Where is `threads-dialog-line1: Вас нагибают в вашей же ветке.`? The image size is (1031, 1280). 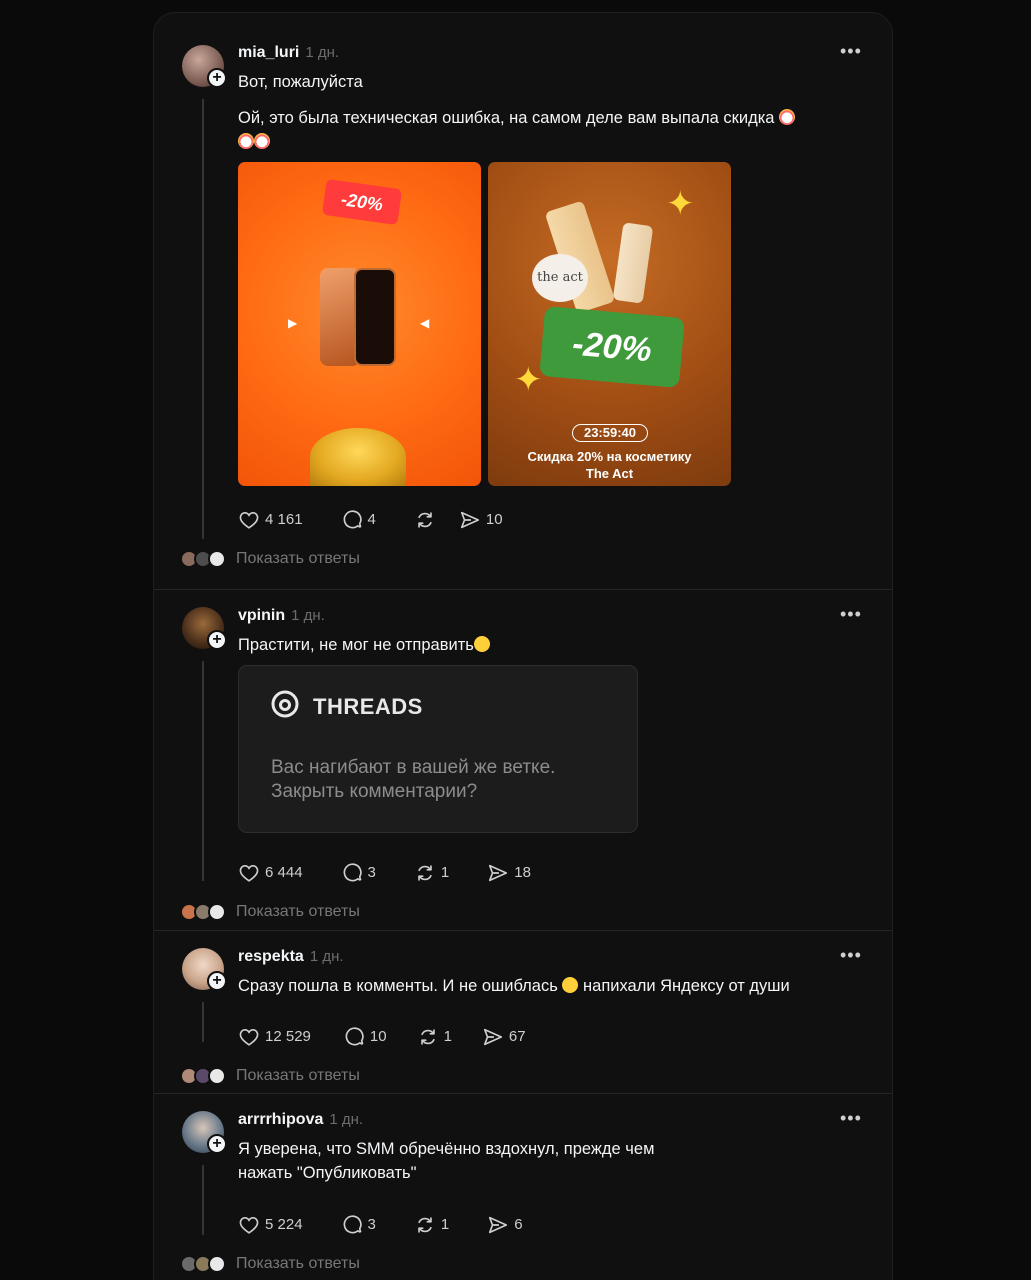 threads-dialog-line1: Вас нагибают в вашей же ветке. is located at coordinates (413, 767).